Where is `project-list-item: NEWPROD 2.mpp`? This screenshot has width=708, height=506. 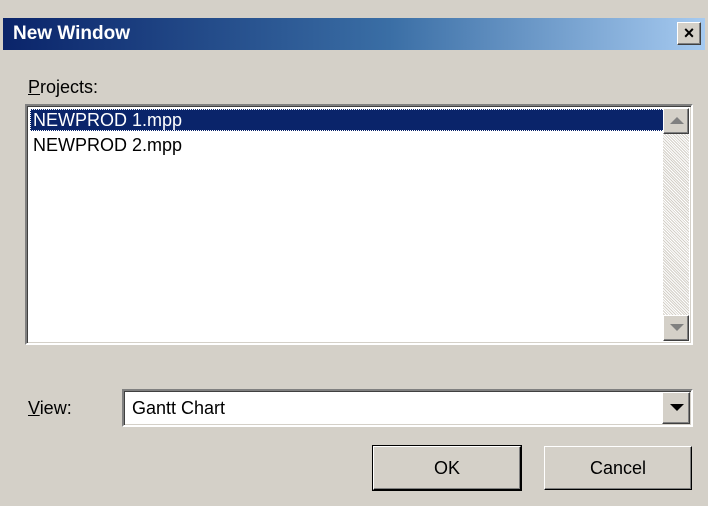 project-list-item: NEWPROD 2.mpp is located at coordinates (106, 145).